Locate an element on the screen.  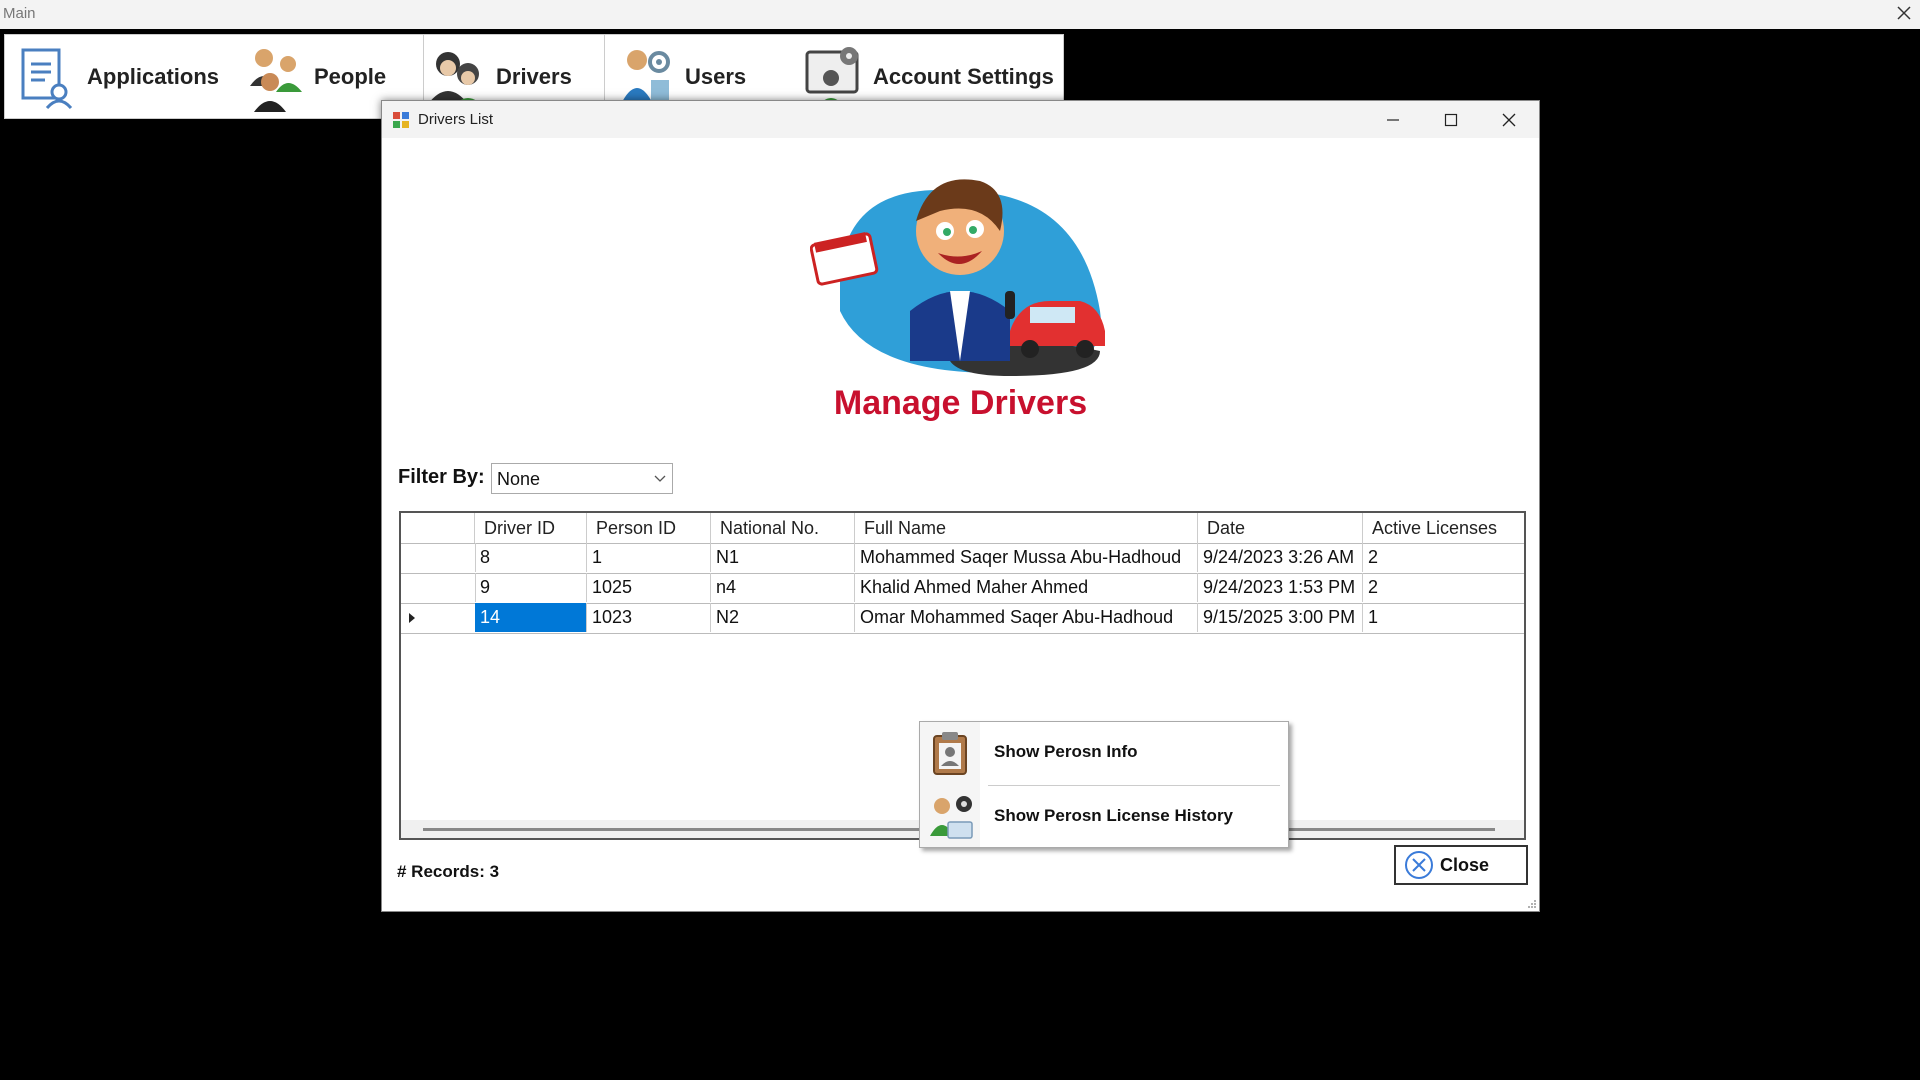
menu-label-drivers: Drivers is located at coordinates (534, 76).